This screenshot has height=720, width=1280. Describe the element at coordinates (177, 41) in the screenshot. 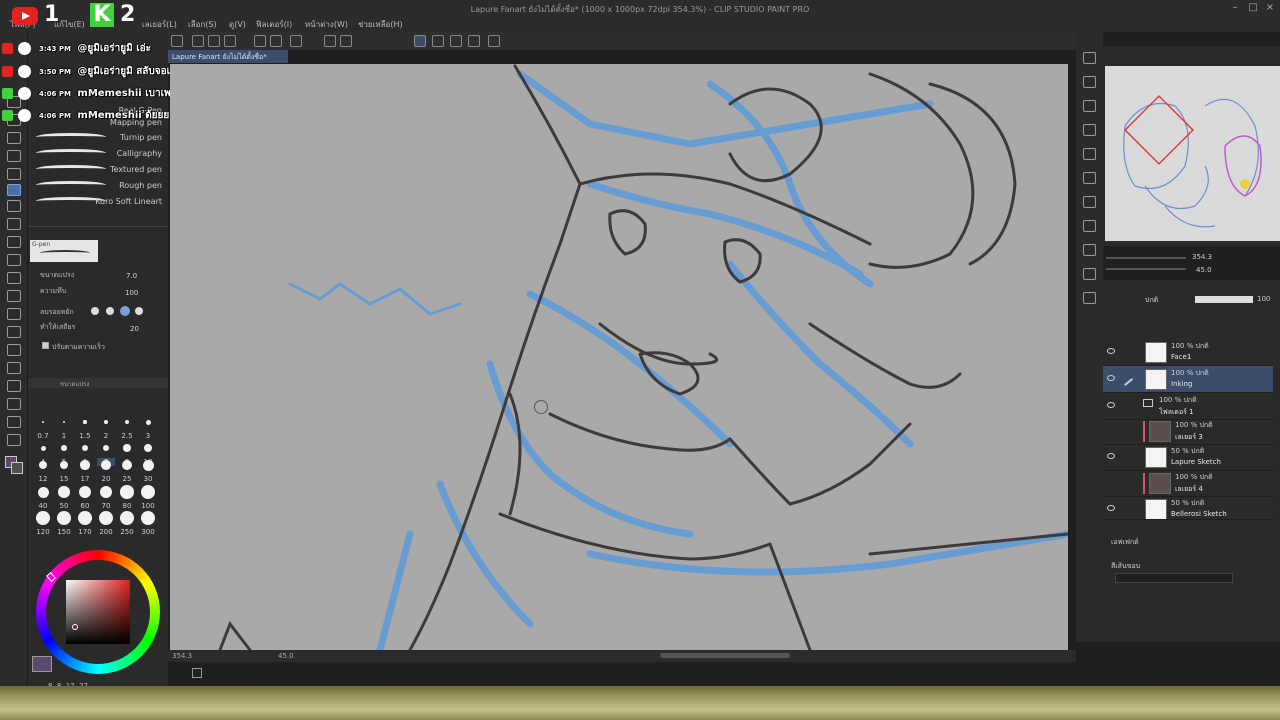

I see `clip-studio-icon` at that location.